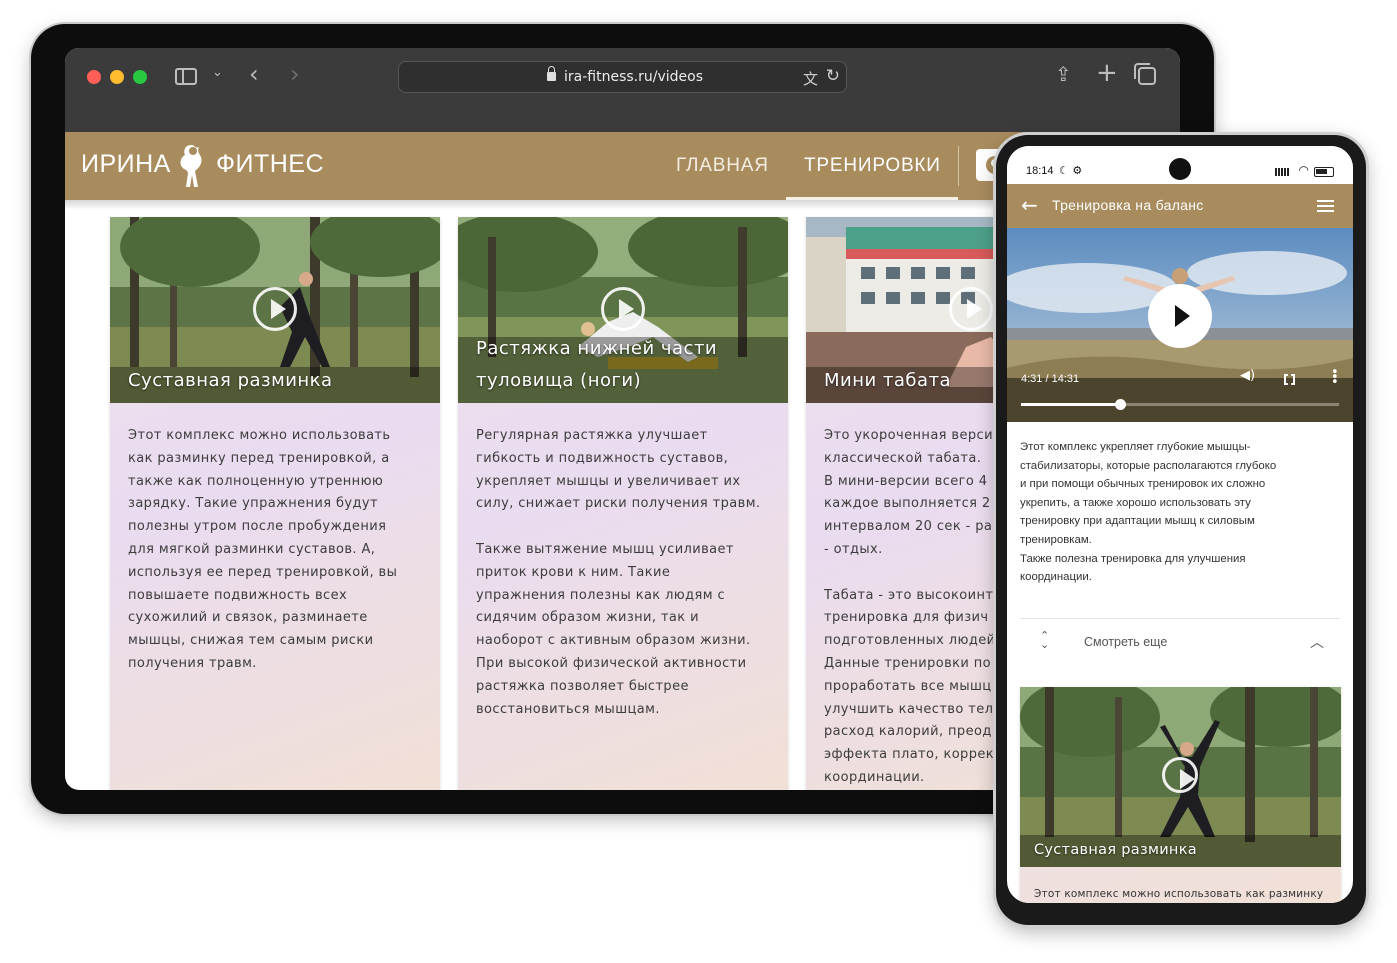 This screenshot has width=1397, height=963. I want to click on unfold-icon: ⌃ ⌄, so click(1045, 640).